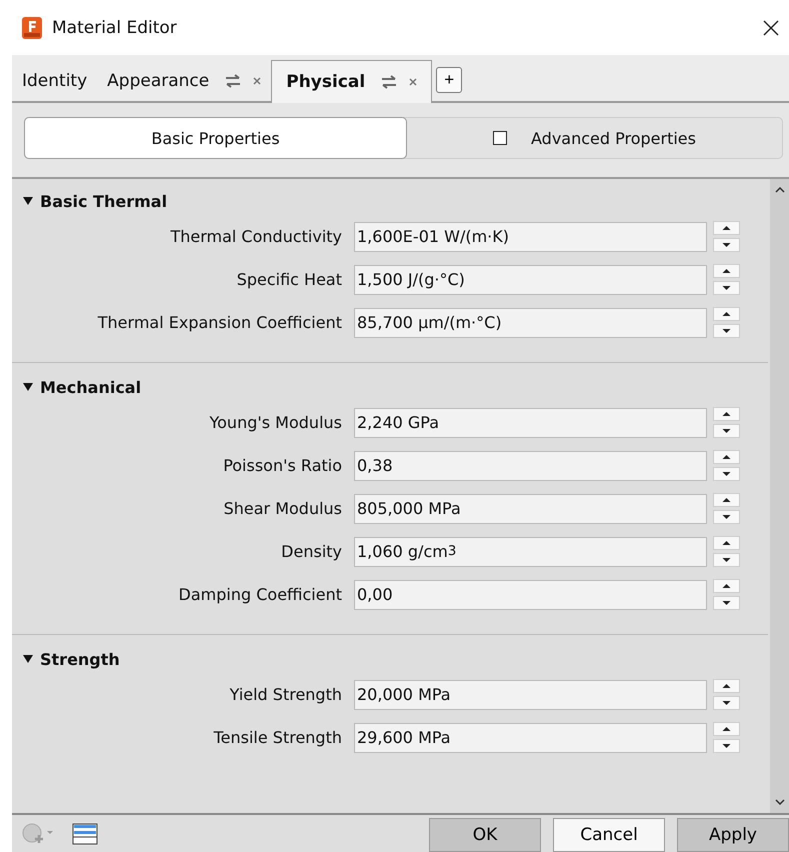 This screenshot has width=789, height=852. What do you see at coordinates (530, 595) in the screenshot?
I see `value-field: 0,00` at bounding box center [530, 595].